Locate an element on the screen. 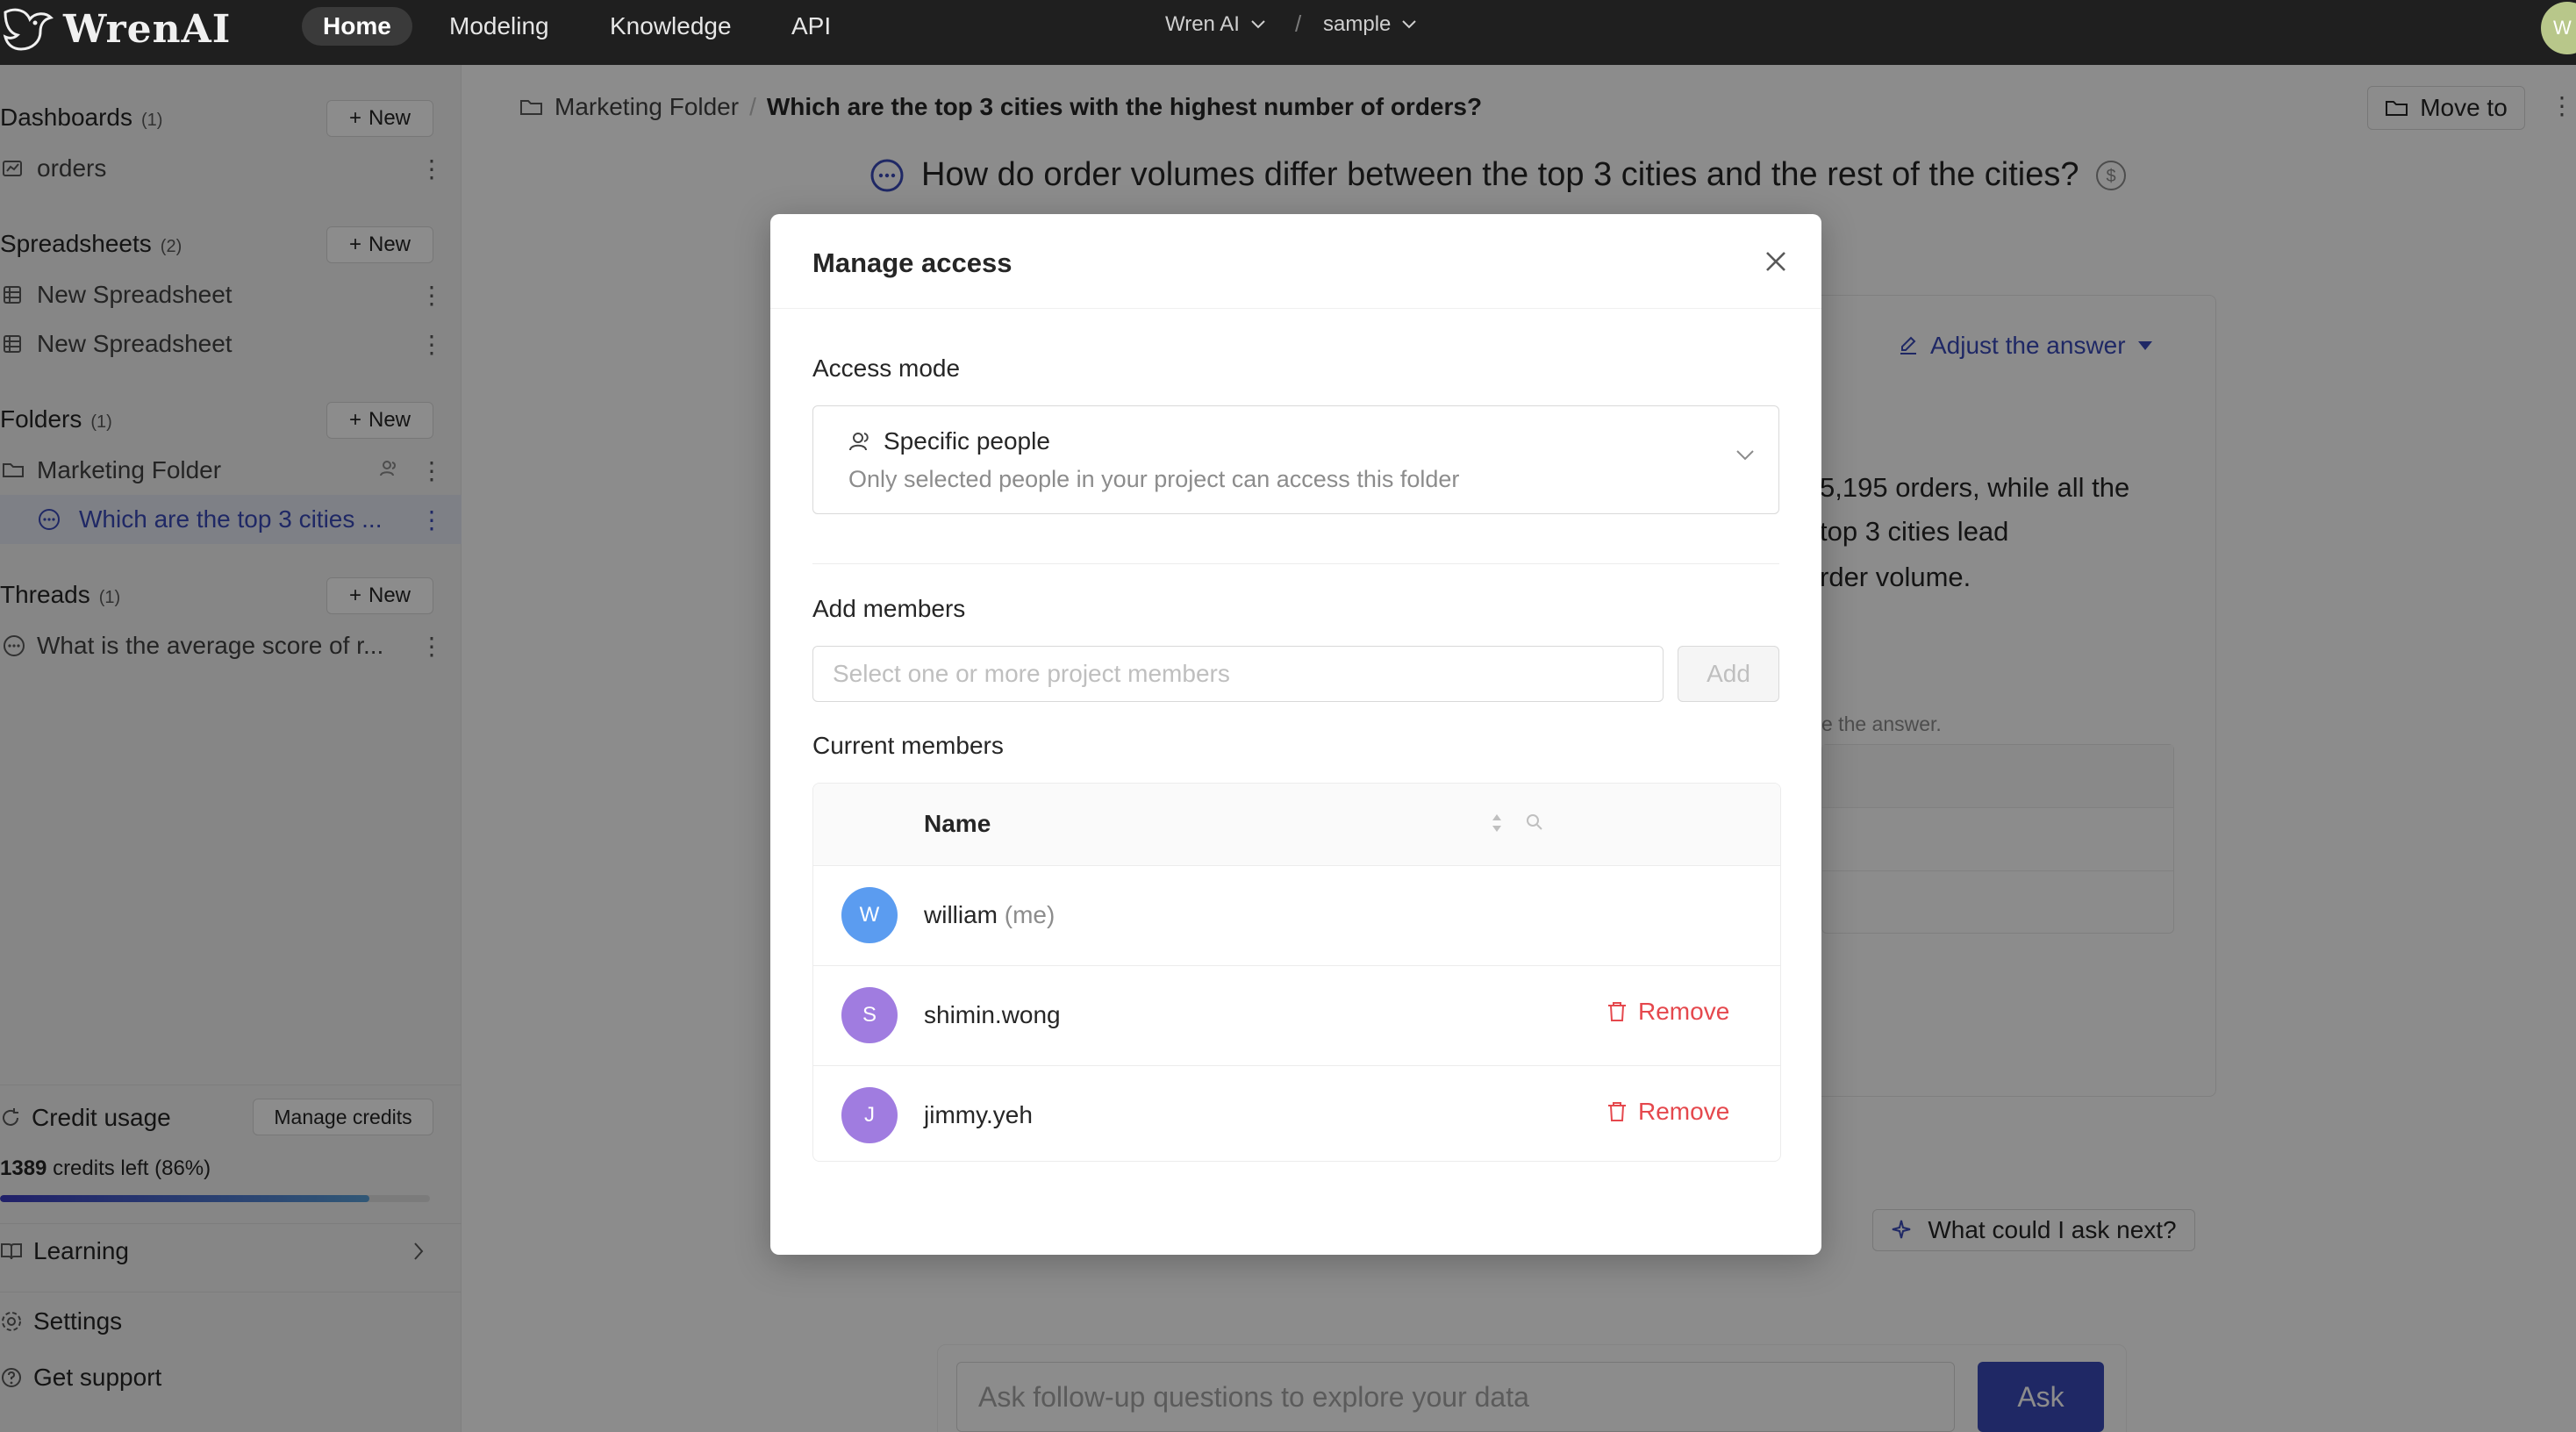 The height and width of the screenshot is (1432, 2576). user-avatar: W is located at coordinates (2558, 28).